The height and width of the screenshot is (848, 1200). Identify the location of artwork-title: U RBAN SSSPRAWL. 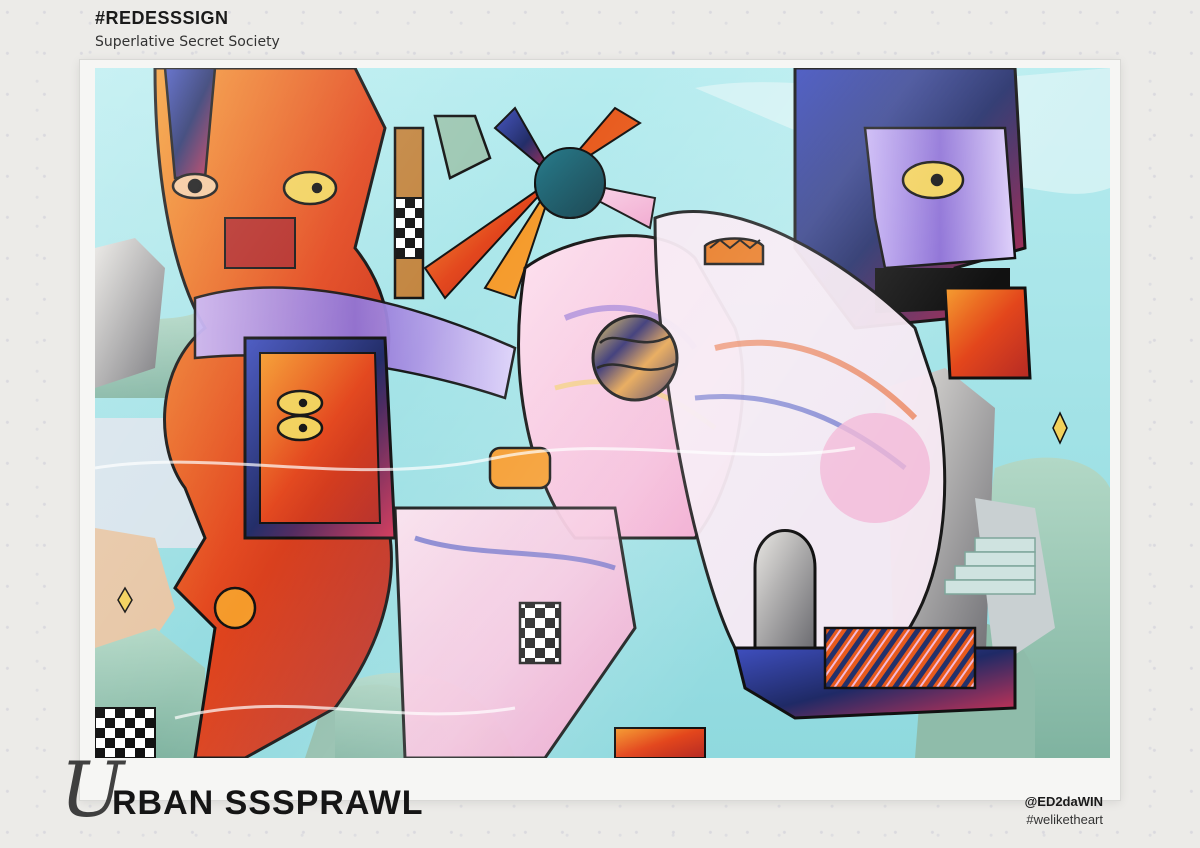
(270, 792).